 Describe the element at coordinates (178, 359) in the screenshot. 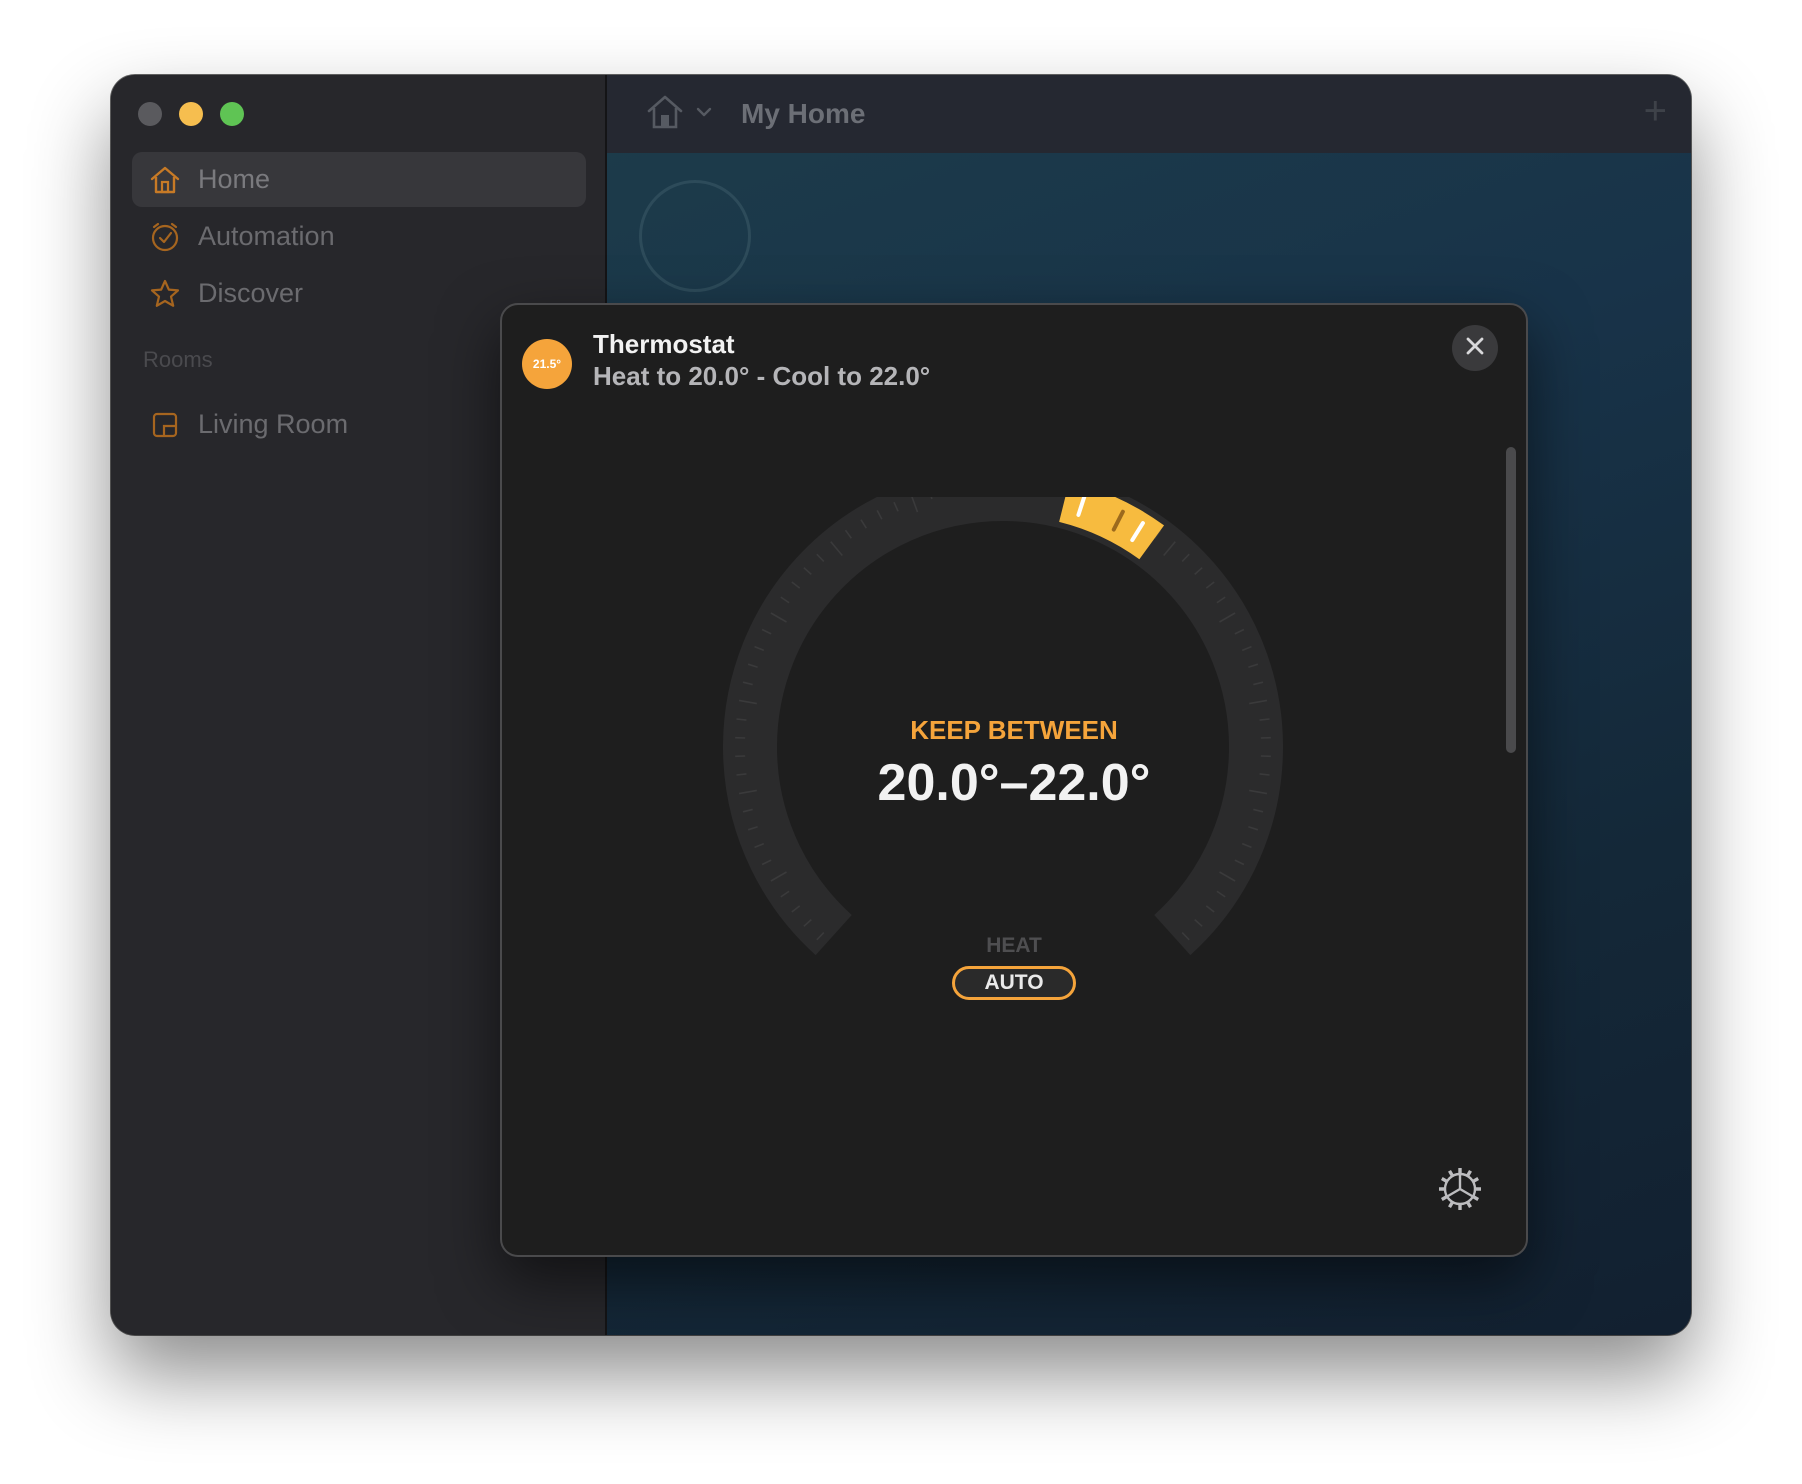

I see `rooms-section-header: Rooms` at that location.